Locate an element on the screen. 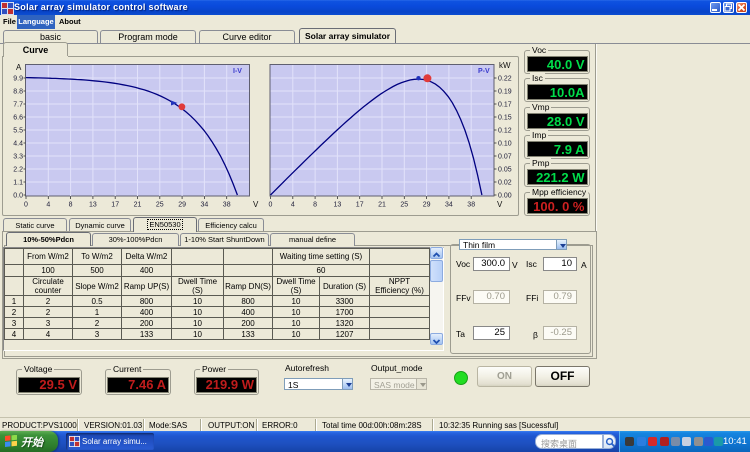 This screenshot has height=452, width=750. svg-text: 0.12 is located at coordinates (505, 131).